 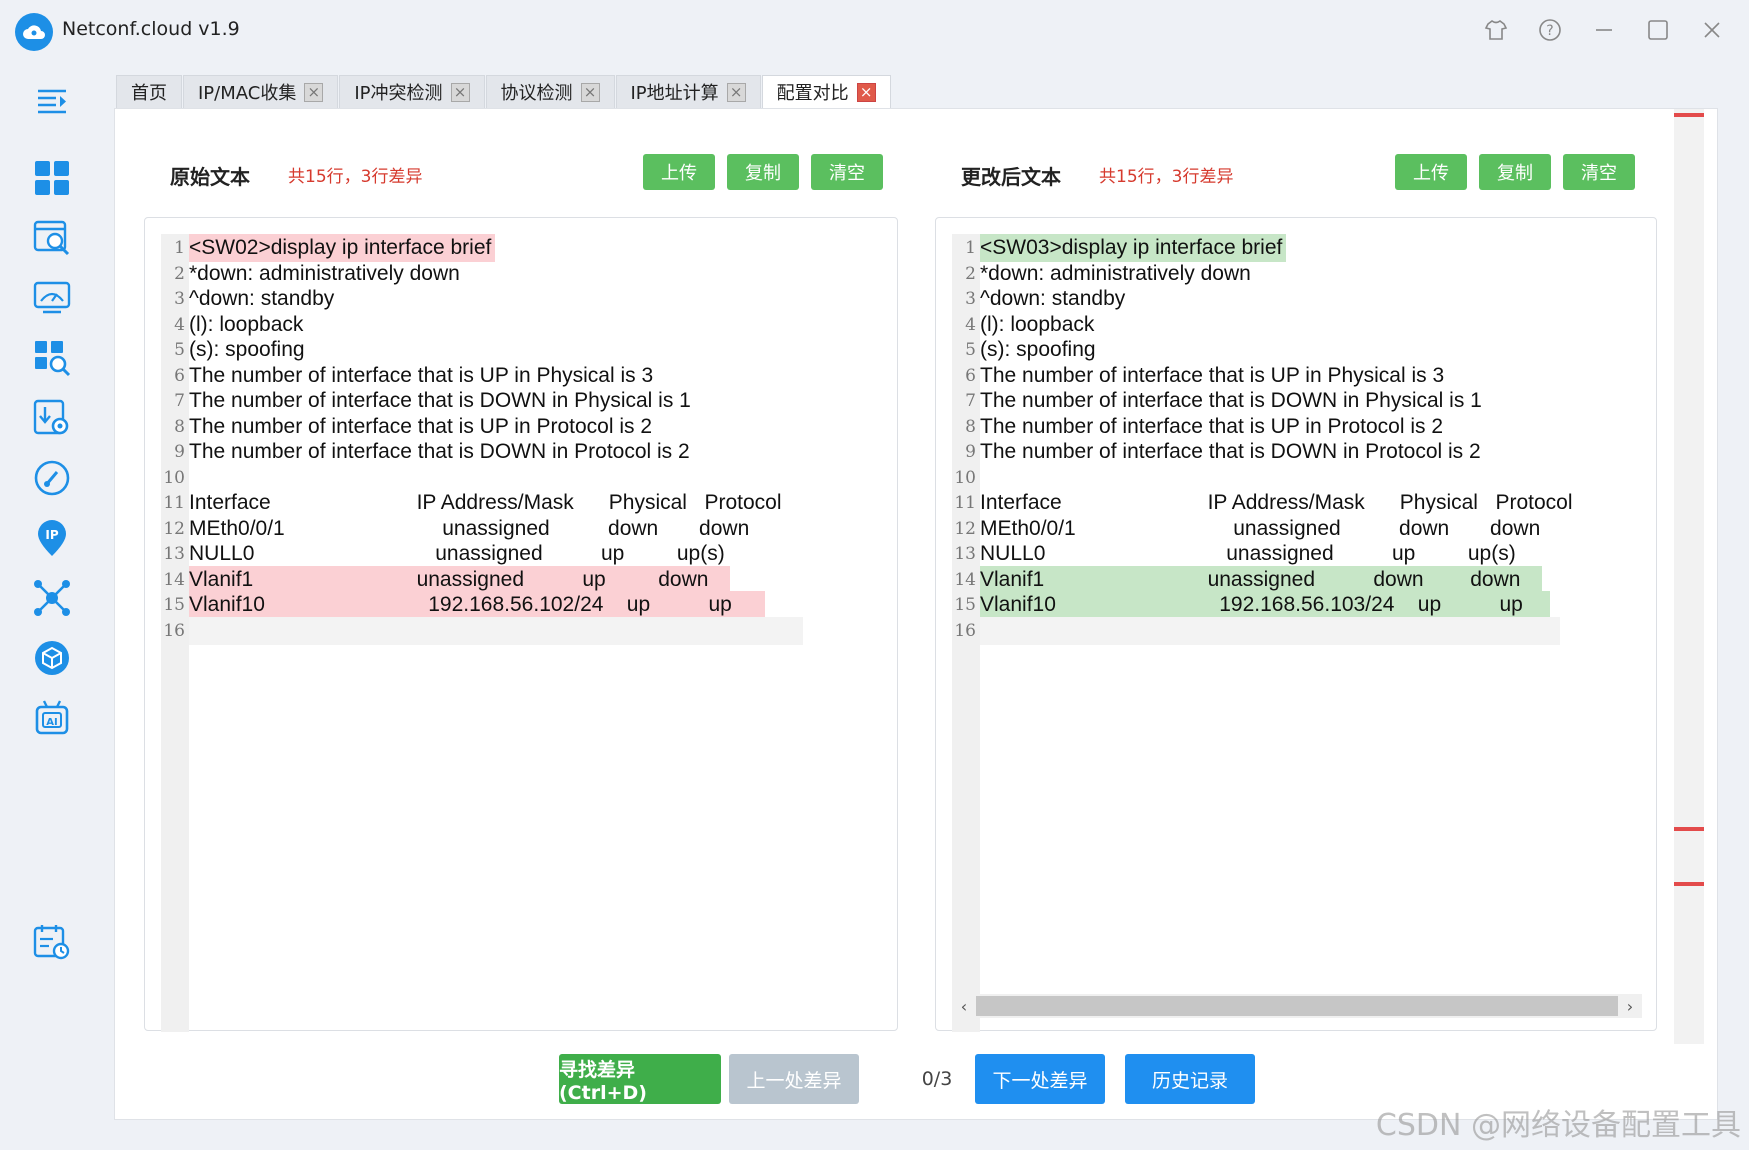 What do you see at coordinates (826, 91) in the screenshot?
I see `tab-config-compare: 配置对比 ×` at bounding box center [826, 91].